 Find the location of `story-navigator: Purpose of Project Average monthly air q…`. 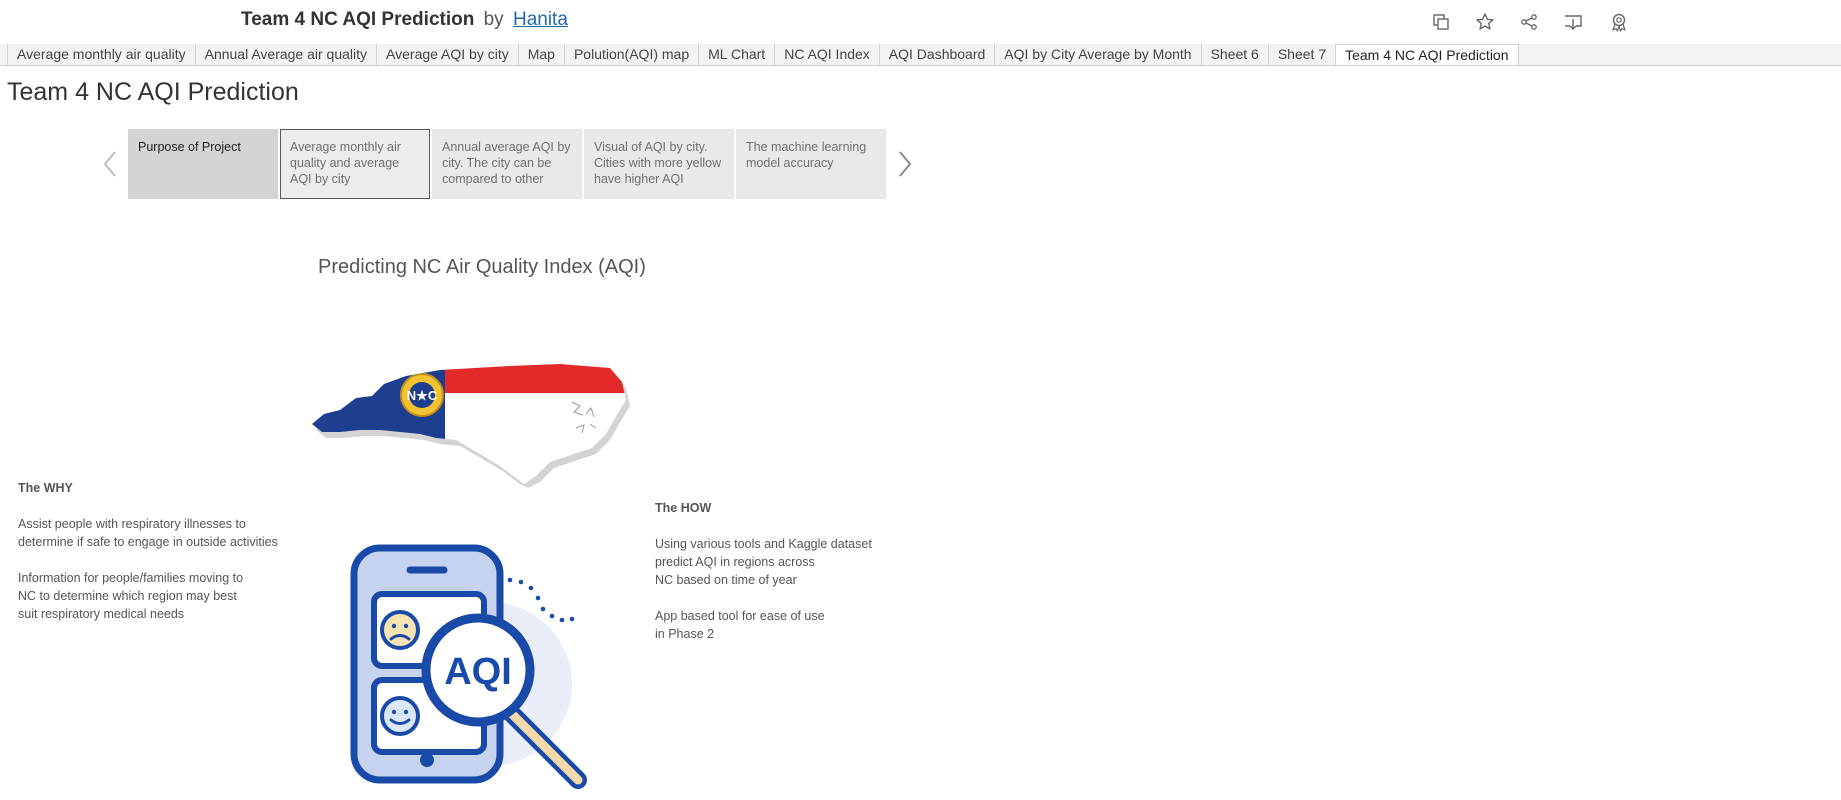

story-navigator: Purpose of Project Average monthly air q… is located at coordinates (507, 164).